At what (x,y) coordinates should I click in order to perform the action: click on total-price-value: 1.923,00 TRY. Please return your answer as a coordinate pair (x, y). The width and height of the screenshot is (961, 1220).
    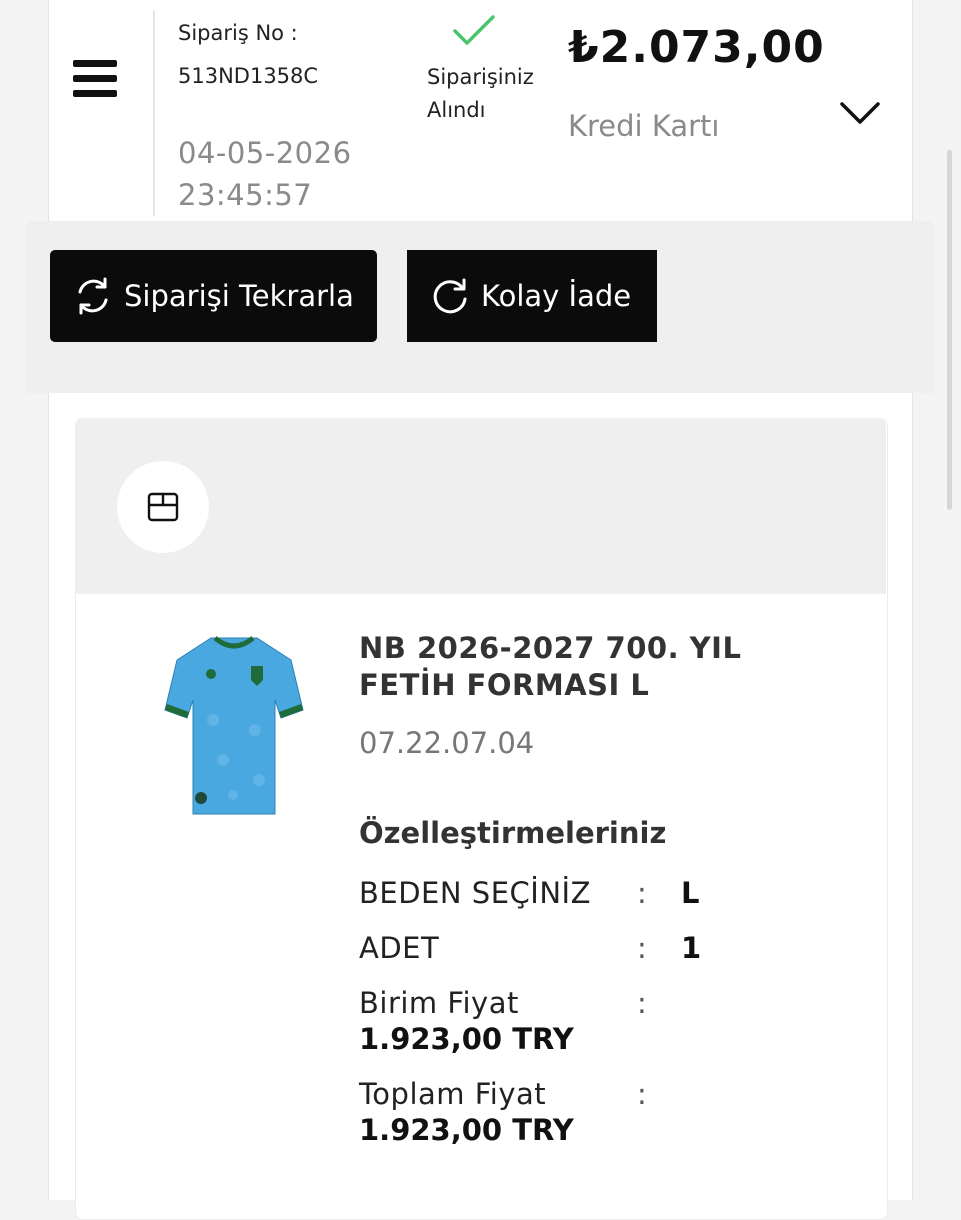
    Looking at the image, I should click on (466, 1130).